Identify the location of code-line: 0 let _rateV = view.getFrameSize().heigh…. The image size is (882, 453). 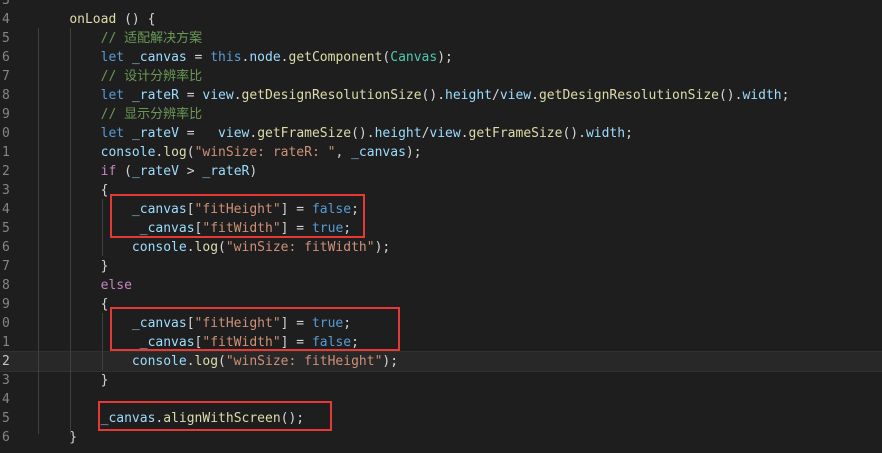
(441, 133).